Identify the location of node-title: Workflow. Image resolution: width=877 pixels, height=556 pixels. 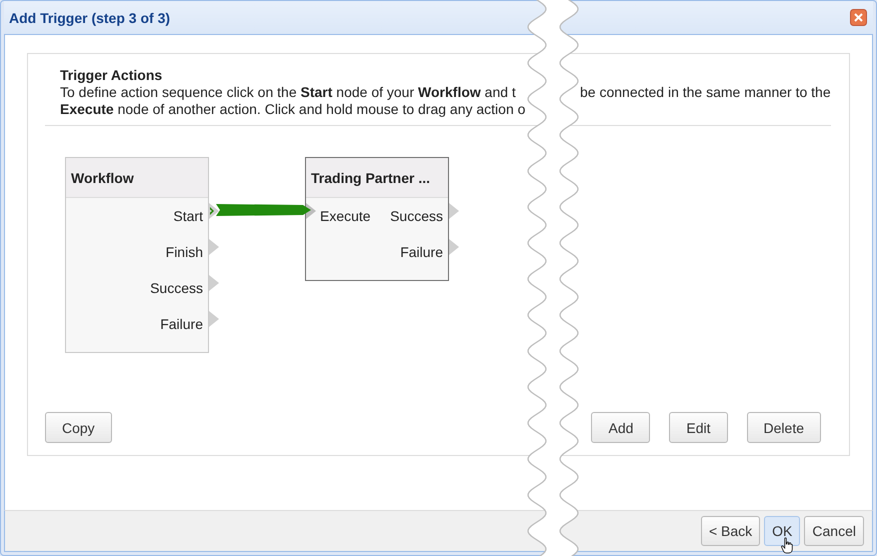
(102, 178).